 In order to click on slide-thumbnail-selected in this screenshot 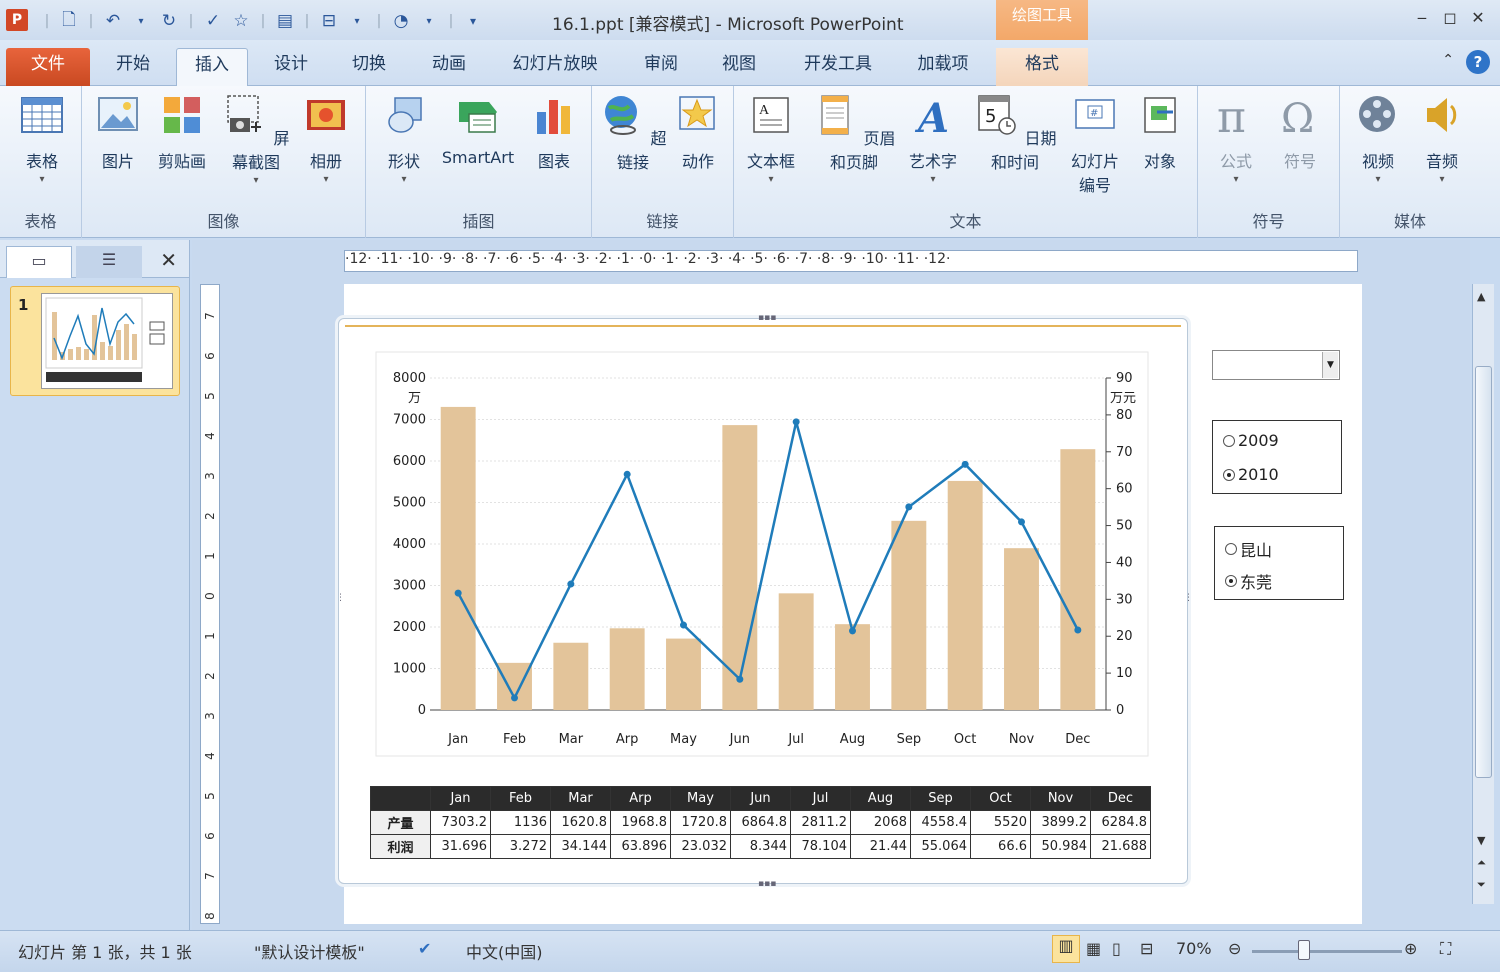, I will do `click(95, 341)`.